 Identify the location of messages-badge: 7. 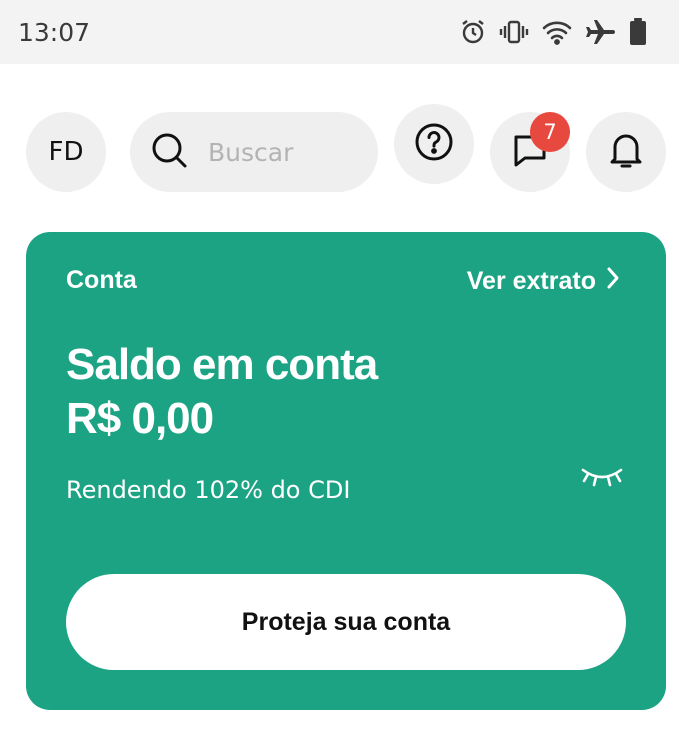
(550, 132).